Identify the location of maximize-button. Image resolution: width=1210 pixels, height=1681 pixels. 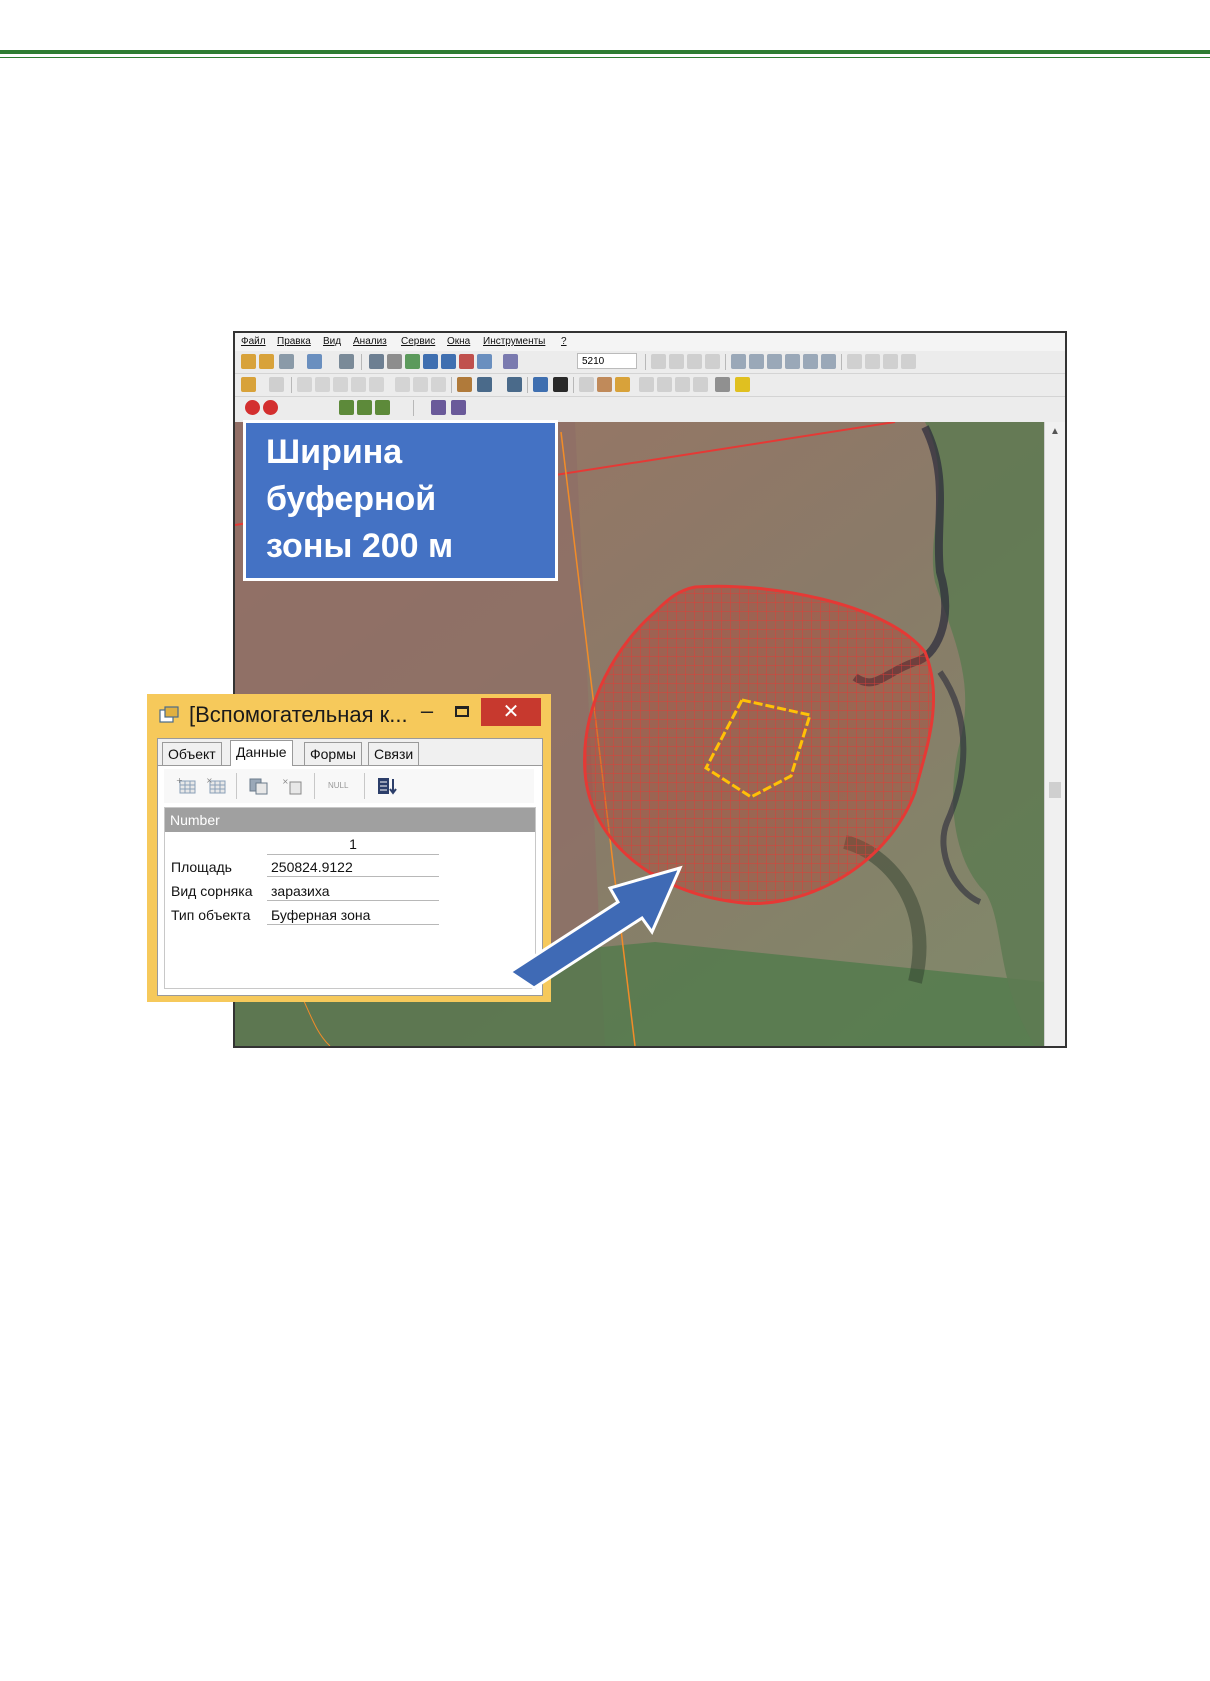
(463, 713).